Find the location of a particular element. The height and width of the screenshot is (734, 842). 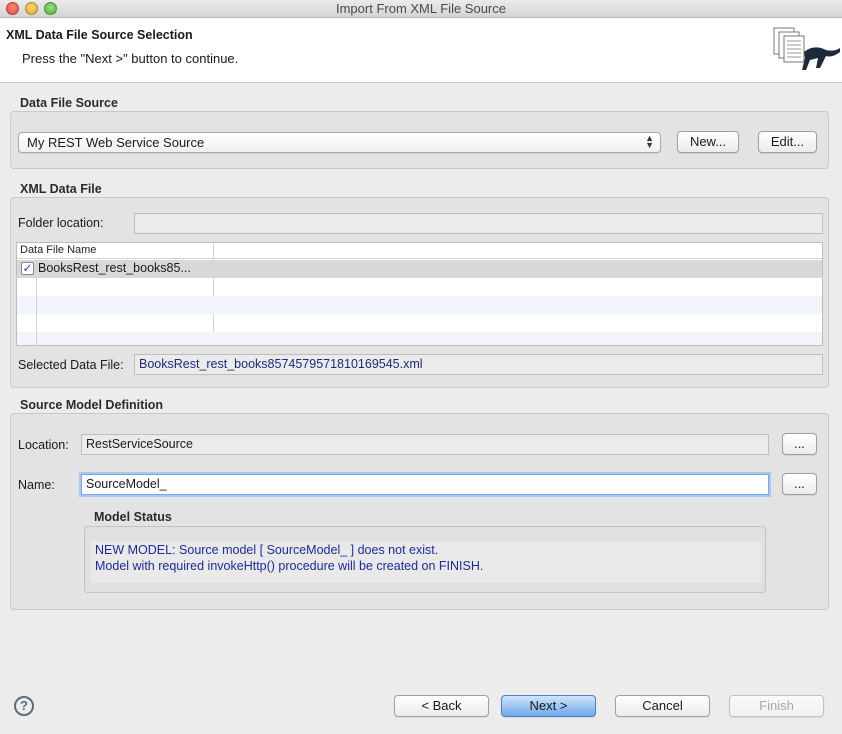

finish-button: Finish is located at coordinates (776, 706).